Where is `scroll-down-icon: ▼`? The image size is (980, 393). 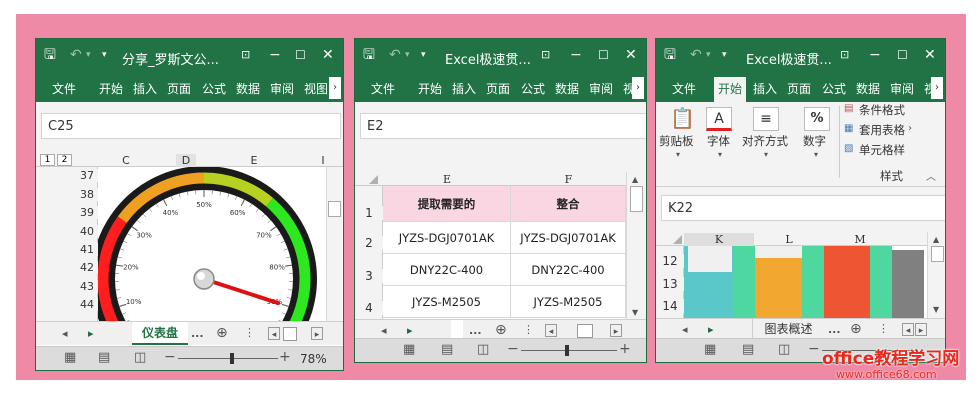 scroll-down-icon: ▼ is located at coordinates (635, 313).